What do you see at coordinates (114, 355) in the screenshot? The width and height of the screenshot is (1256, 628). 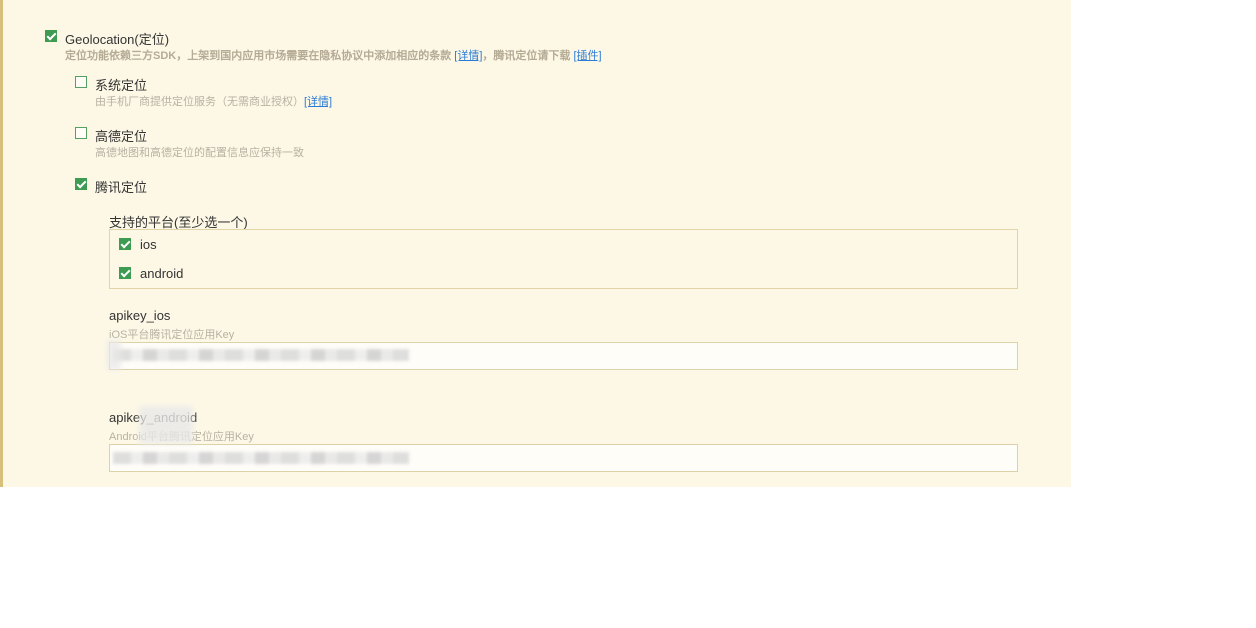 I see `apikey-ios-redaction-edge` at bounding box center [114, 355].